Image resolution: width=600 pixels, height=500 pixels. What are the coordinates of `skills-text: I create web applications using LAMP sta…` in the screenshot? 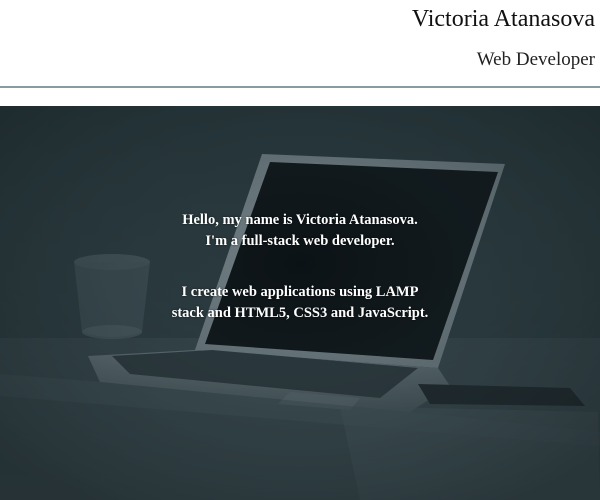 It's located at (300, 303).